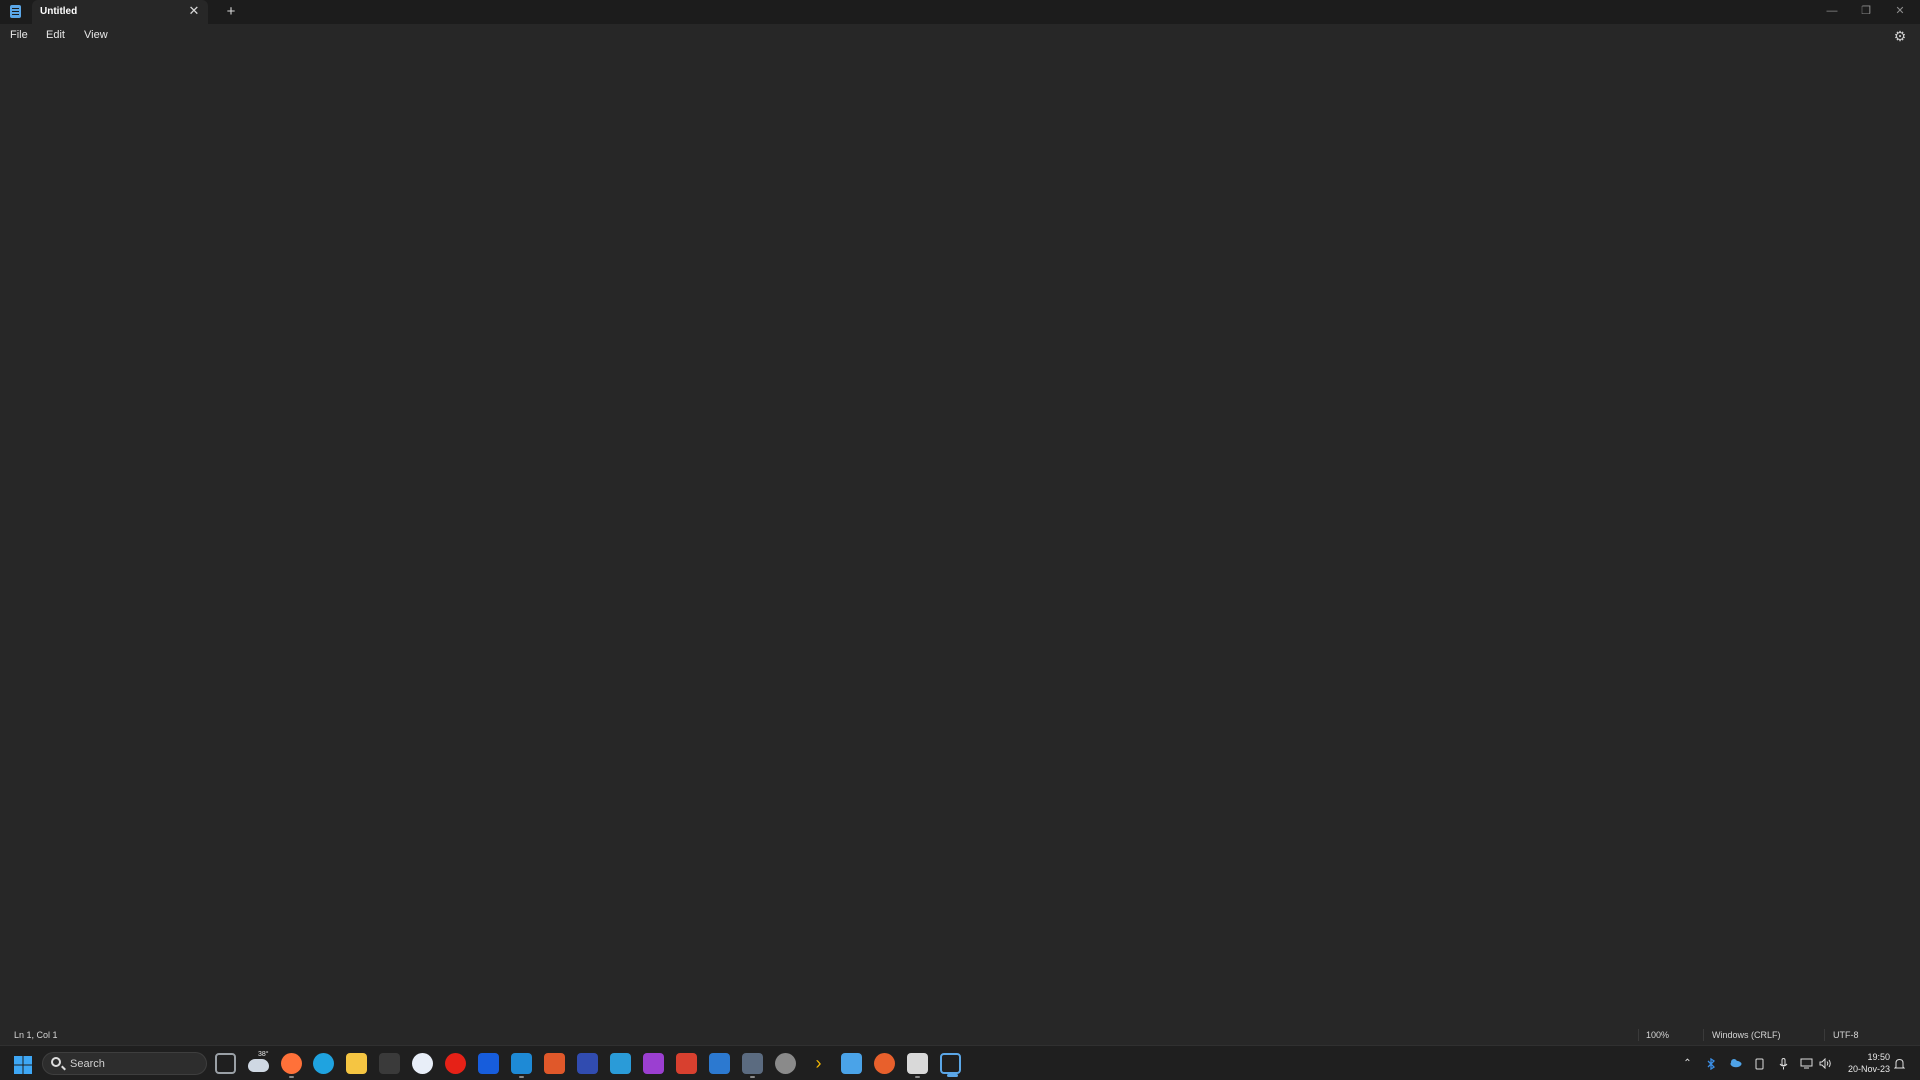 Image resolution: width=1920 pixels, height=1080 pixels. Describe the element at coordinates (1806, 1064) in the screenshot. I see `network-icon` at that location.